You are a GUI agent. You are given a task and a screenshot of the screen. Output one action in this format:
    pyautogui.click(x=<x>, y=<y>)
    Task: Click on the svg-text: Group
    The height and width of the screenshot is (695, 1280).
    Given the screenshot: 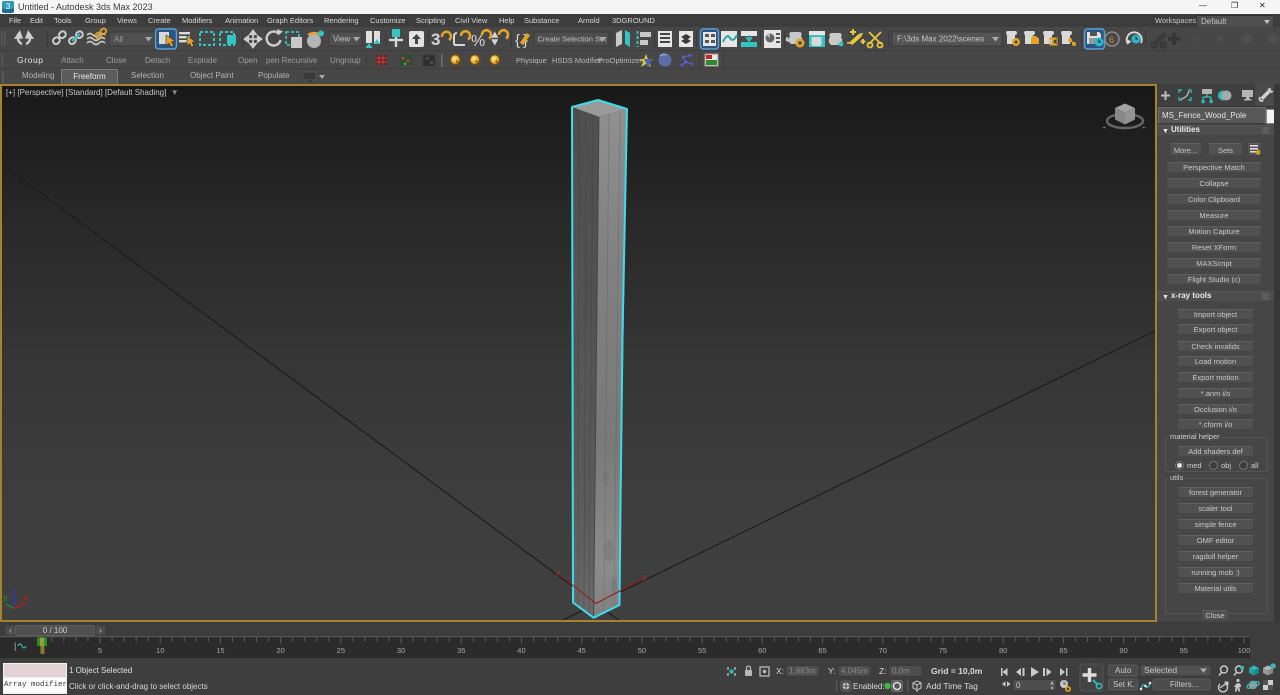 What is the action you would take?
    pyautogui.click(x=30, y=60)
    